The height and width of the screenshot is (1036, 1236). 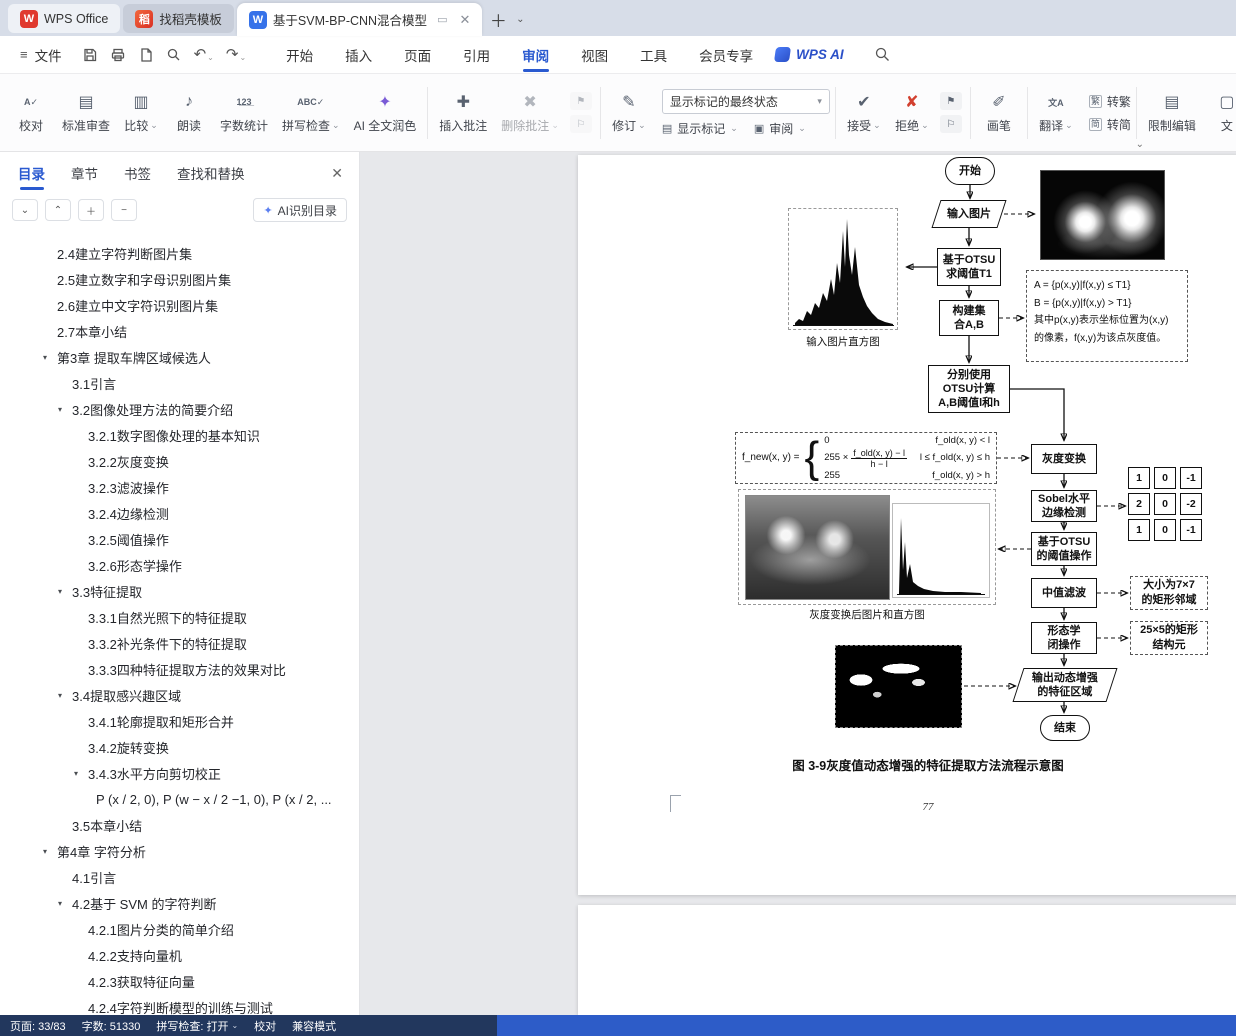 I want to click on wps-ai-button: WPS AI, so click(x=809, y=54).